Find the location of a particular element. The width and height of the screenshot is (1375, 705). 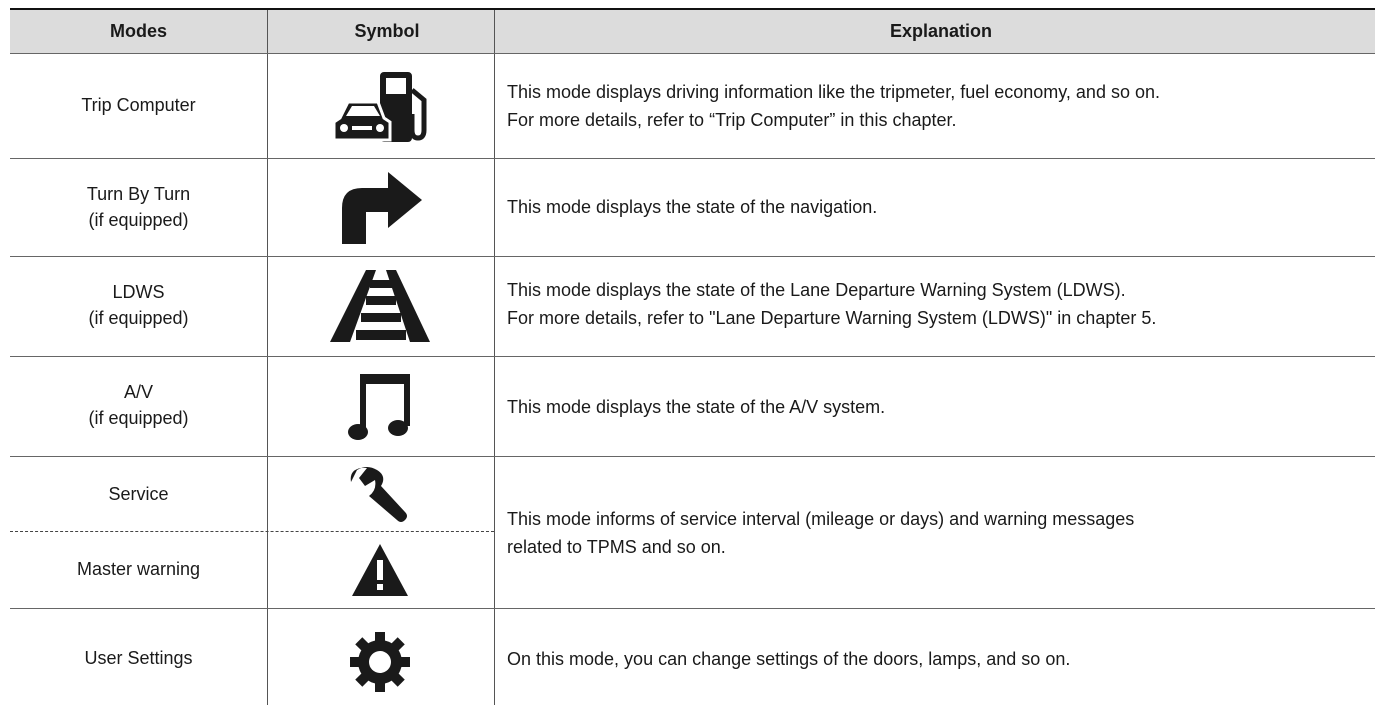

mode-user-settings: User Settings is located at coordinates (138, 658).